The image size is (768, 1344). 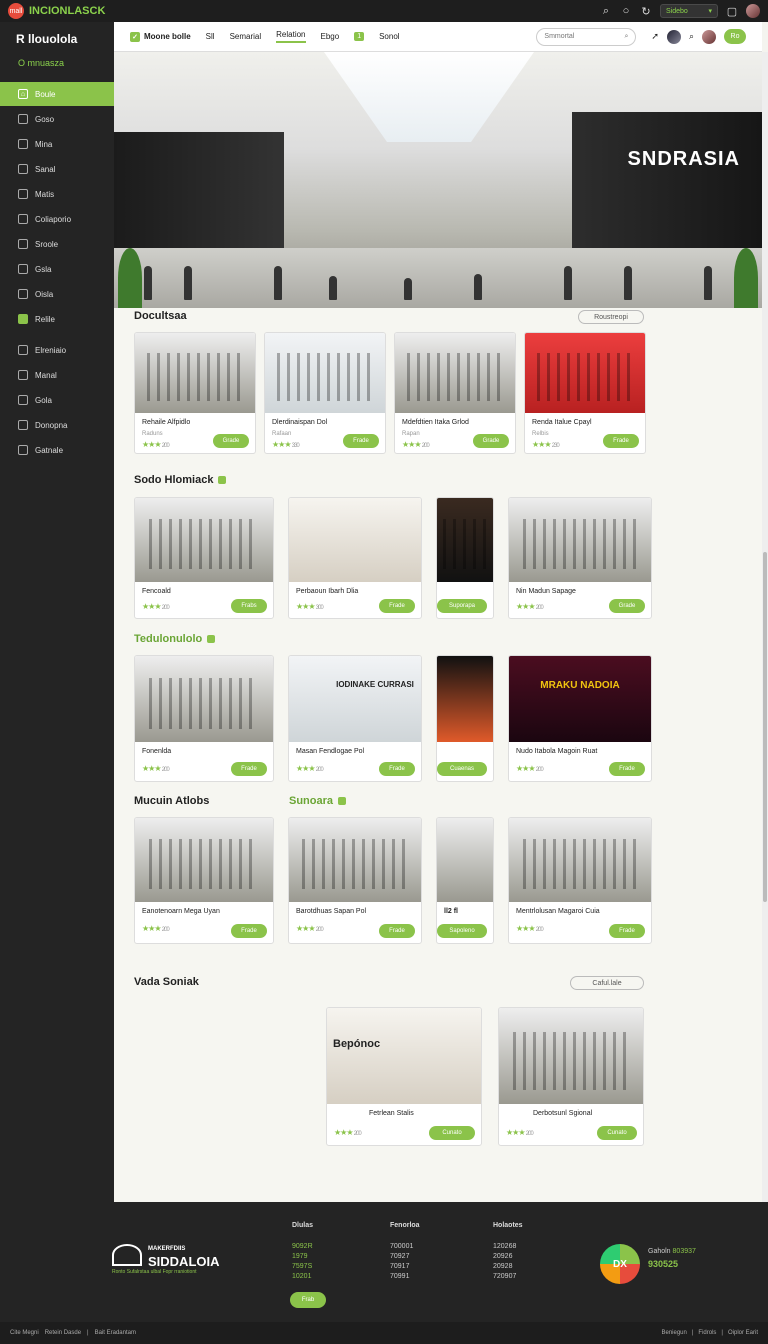 What do you see at coordinates (735, 36) in the screenshot?
I see `action-chip: Ro` at bounding box center [735, 36].